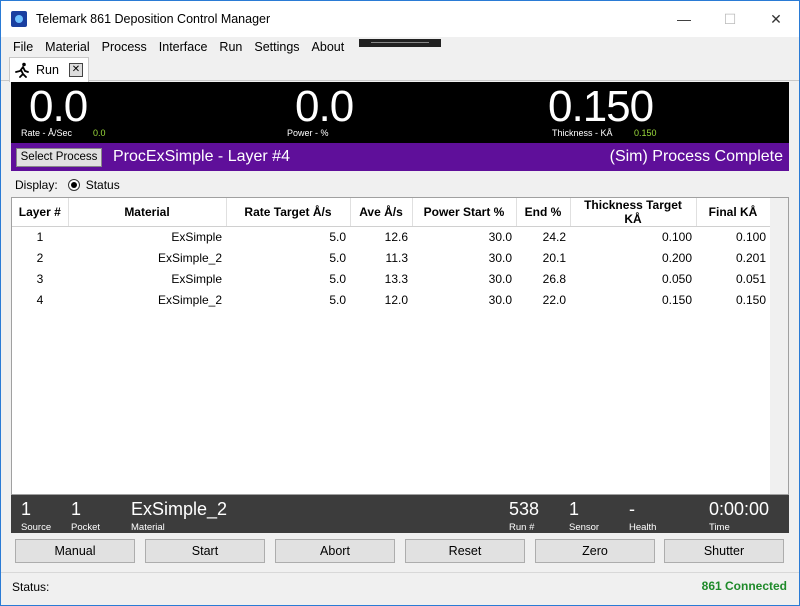 This screenshot has height=606, width=800. Describe the element at coordinates (719, 527) in the screenshot. I see `time-label: Time` at that location.